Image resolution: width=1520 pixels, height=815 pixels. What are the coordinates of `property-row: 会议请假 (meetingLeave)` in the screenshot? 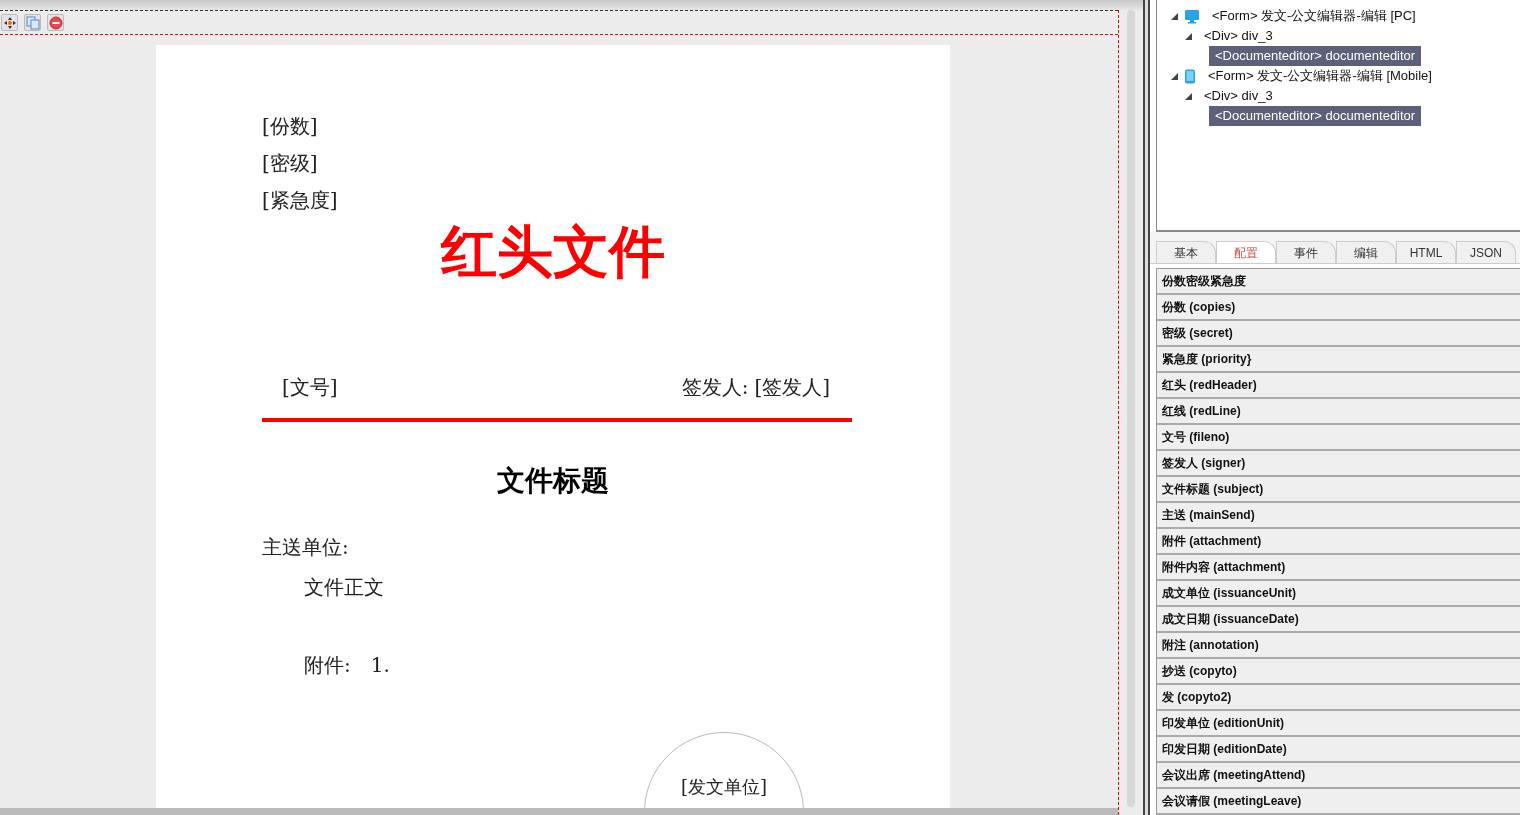 It's located at (1338, 802).